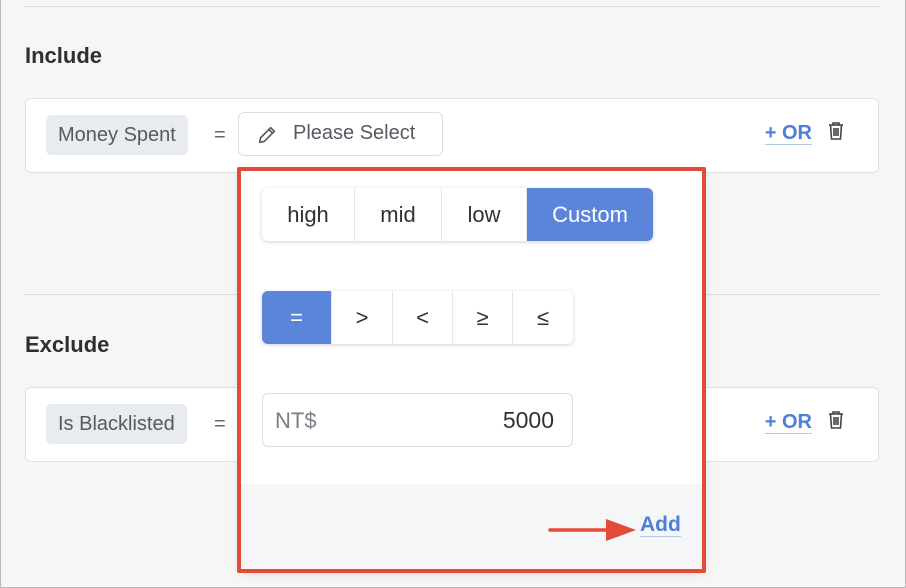 Image resolution: width=906 pixels, height=588 pixels. Describe the element at coordinates (116, 424) in the screenshot. I see `exclude-field-chip: Is Blacklisted` at that location.